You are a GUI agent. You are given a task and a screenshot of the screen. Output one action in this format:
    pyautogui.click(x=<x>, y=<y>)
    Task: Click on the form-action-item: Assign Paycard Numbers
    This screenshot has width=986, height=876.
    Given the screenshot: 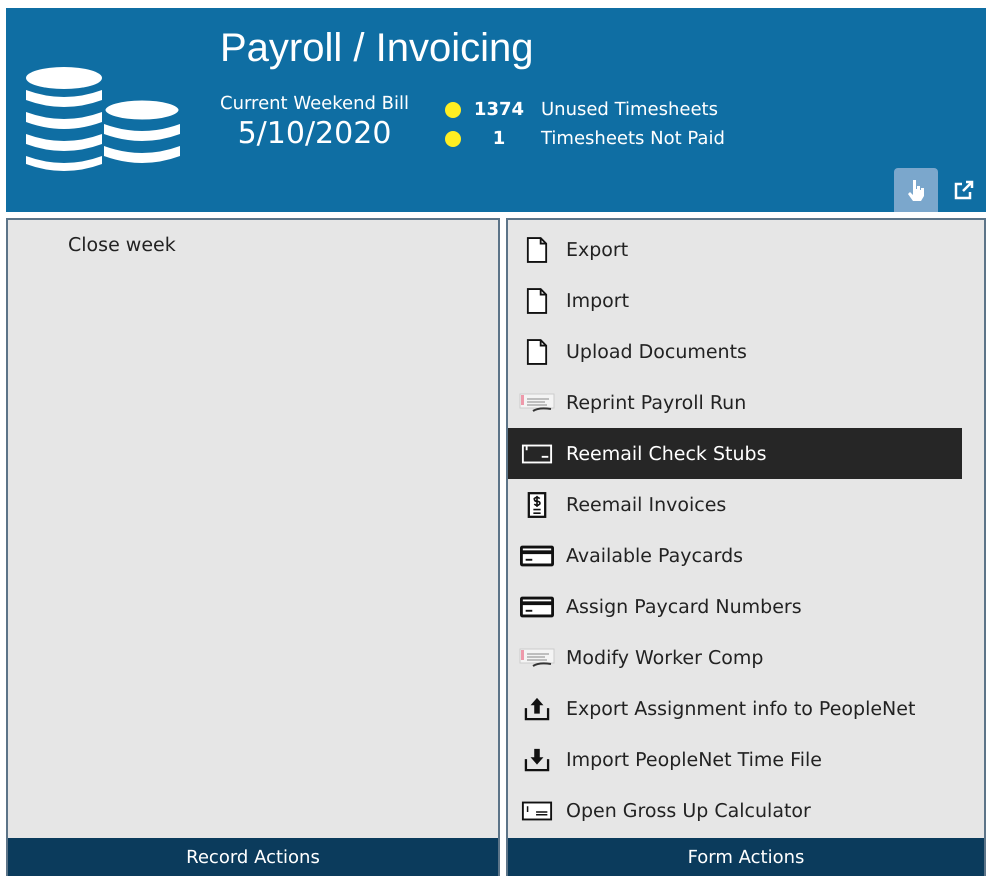 What is the action you would take?
    pyautogui.click(x=735, y=606)
    